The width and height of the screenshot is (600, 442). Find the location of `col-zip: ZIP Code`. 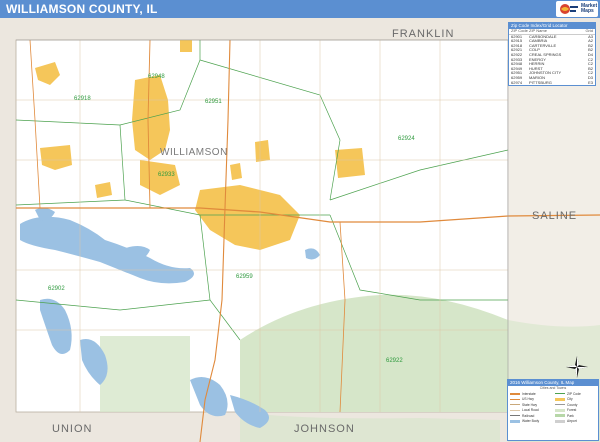

col-zip: ZIP Code is located at coordinates (519, 30).